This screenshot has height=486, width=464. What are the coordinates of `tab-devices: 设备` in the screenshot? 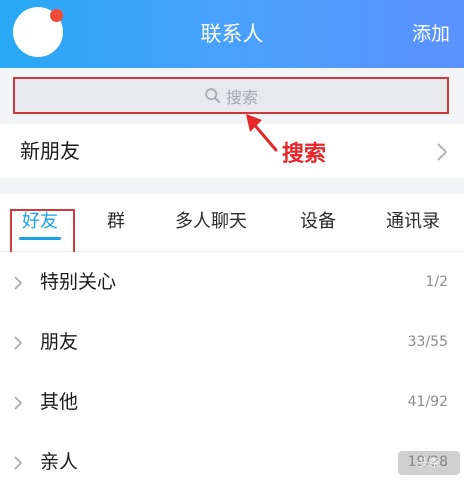 It's located at (318, 222).